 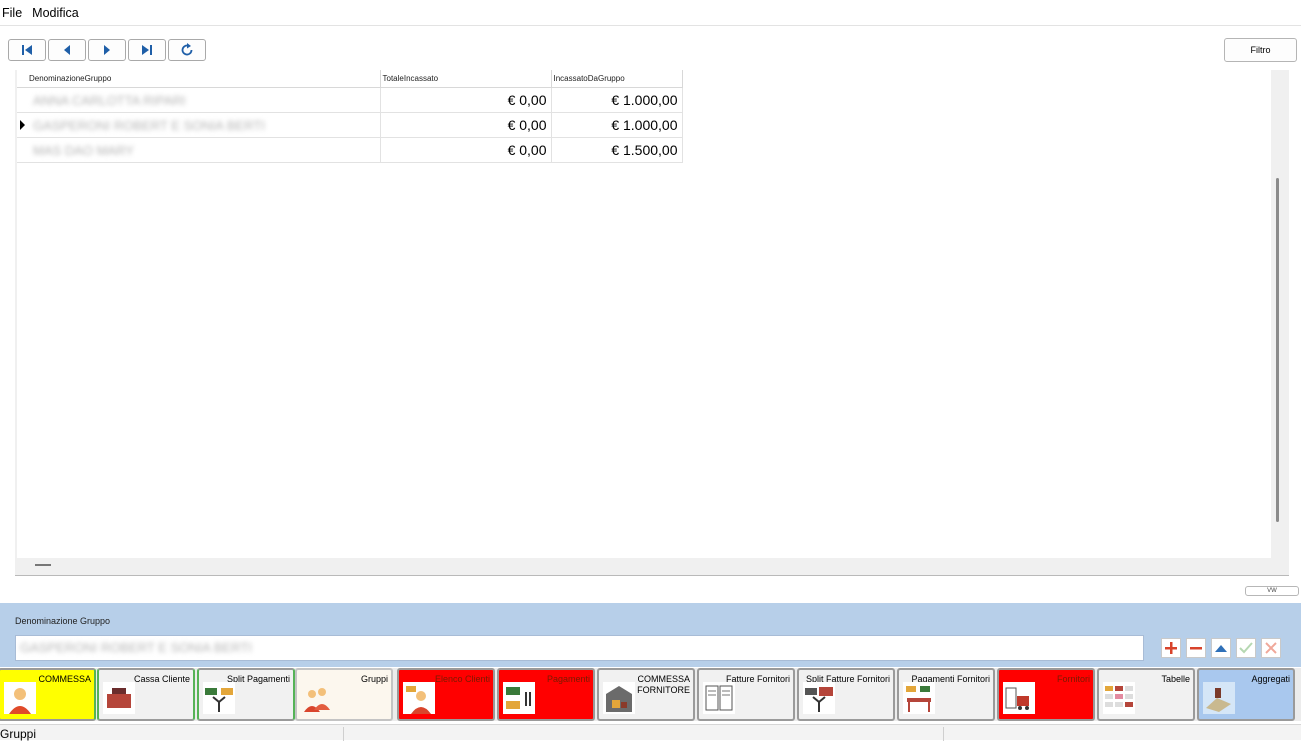 I want to click on split-invoice-icon, so click(x=819, y=698).